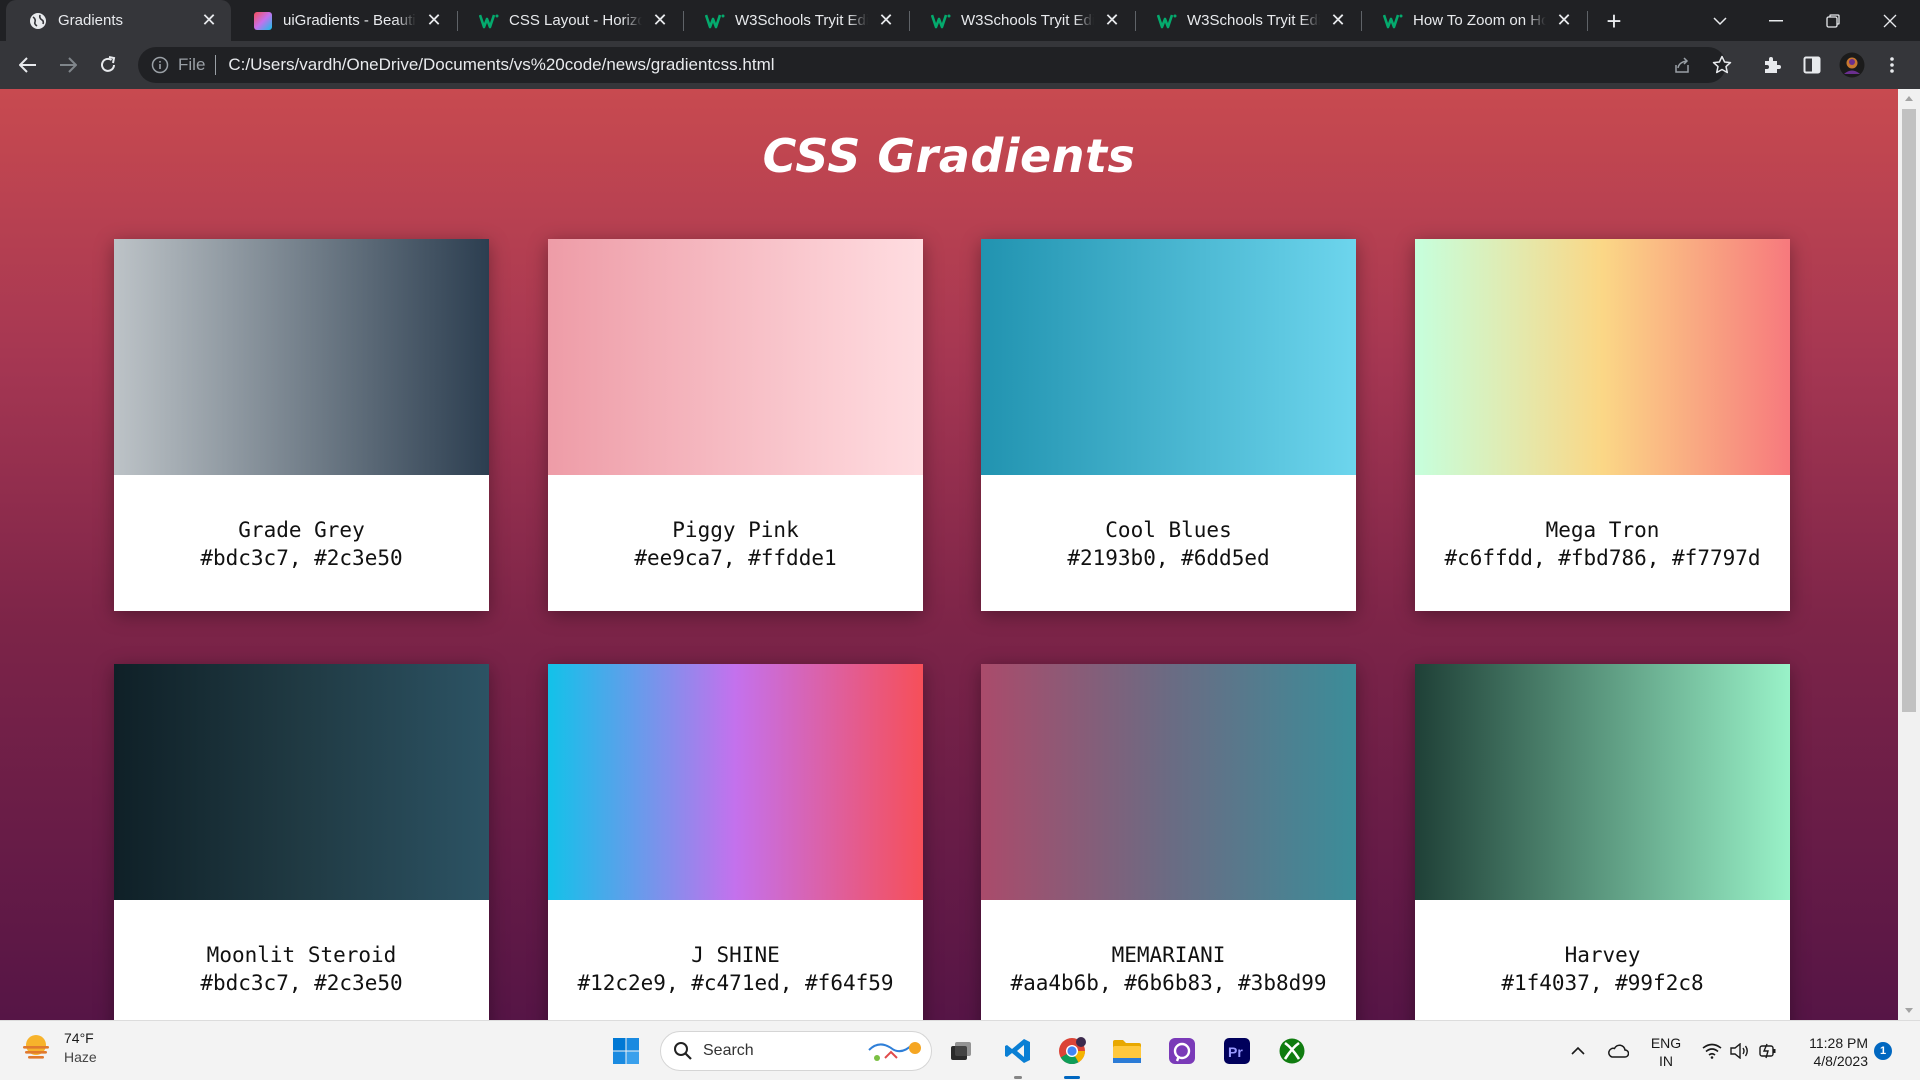  I want to click on page-title: CSS Gradients, so click(949, 156).